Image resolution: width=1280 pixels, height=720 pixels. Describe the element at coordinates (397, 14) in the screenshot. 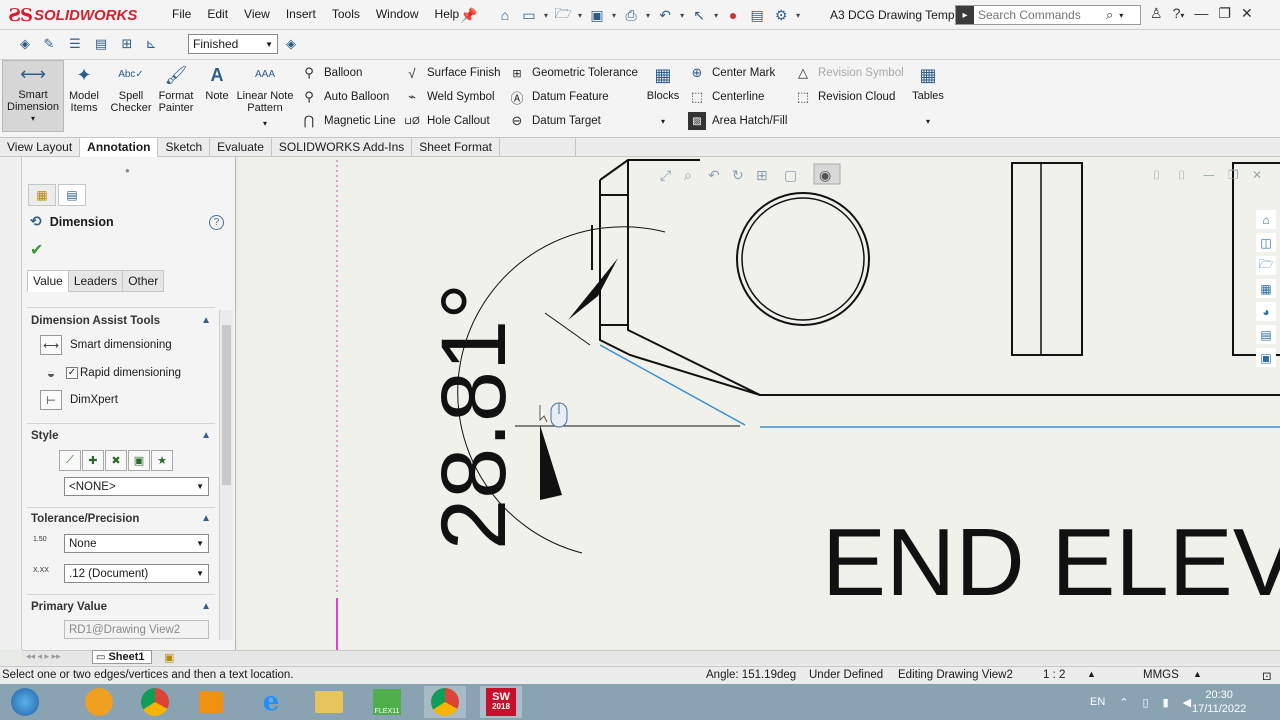

I see `menu-window: Window` at that location.